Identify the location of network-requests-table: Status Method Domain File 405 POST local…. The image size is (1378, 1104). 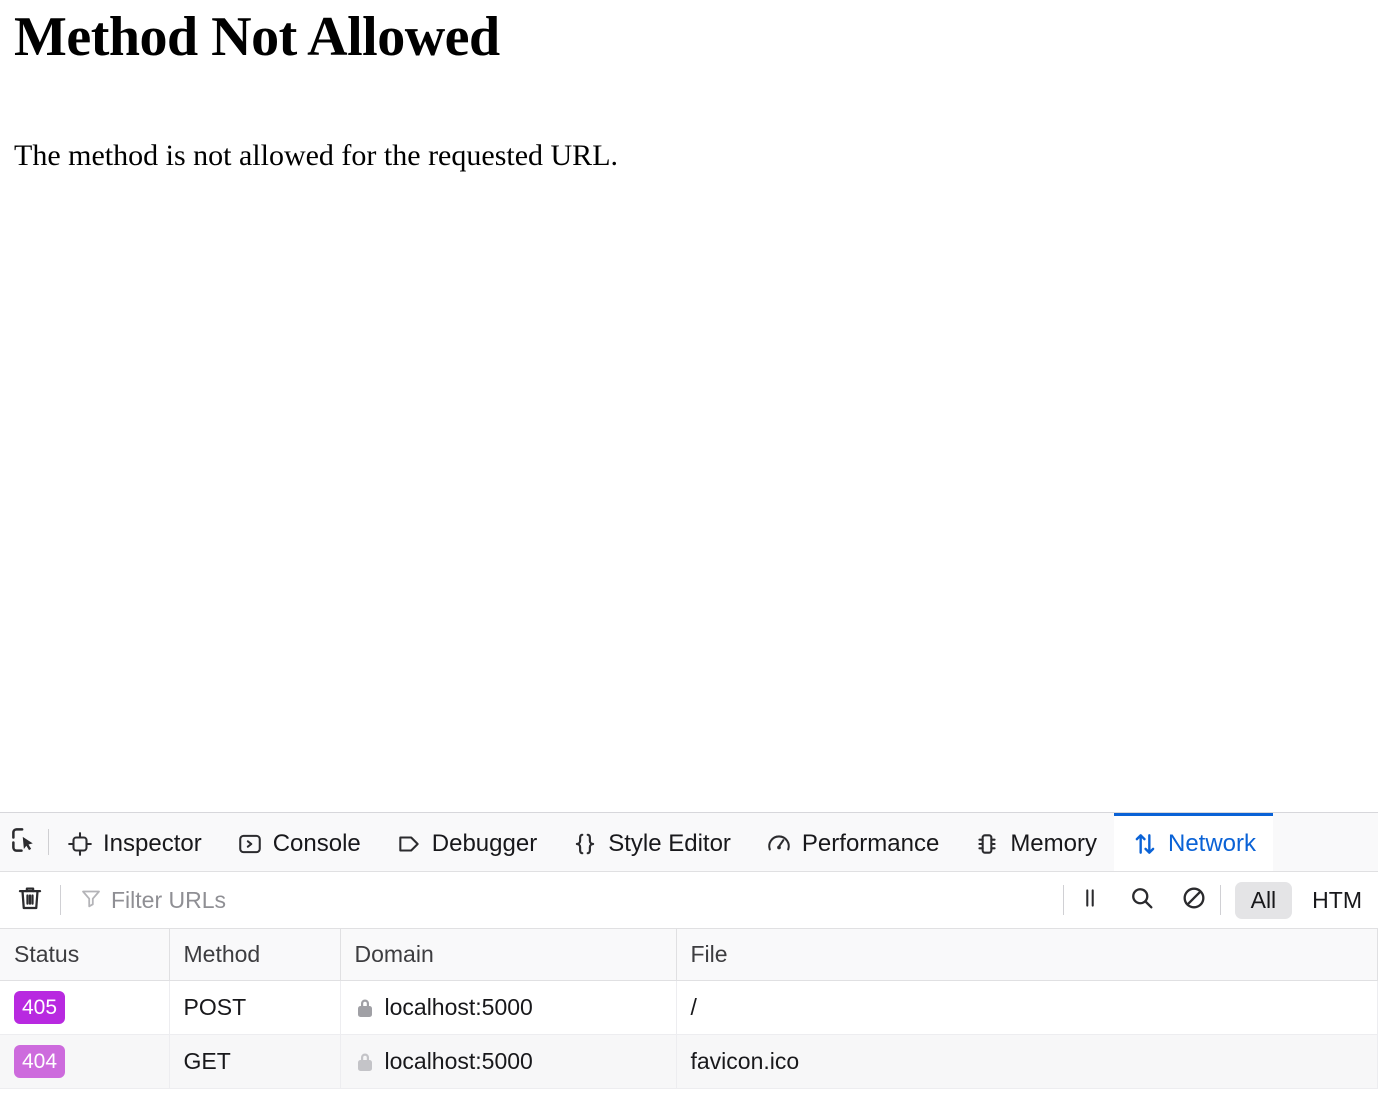
(689, 1009).